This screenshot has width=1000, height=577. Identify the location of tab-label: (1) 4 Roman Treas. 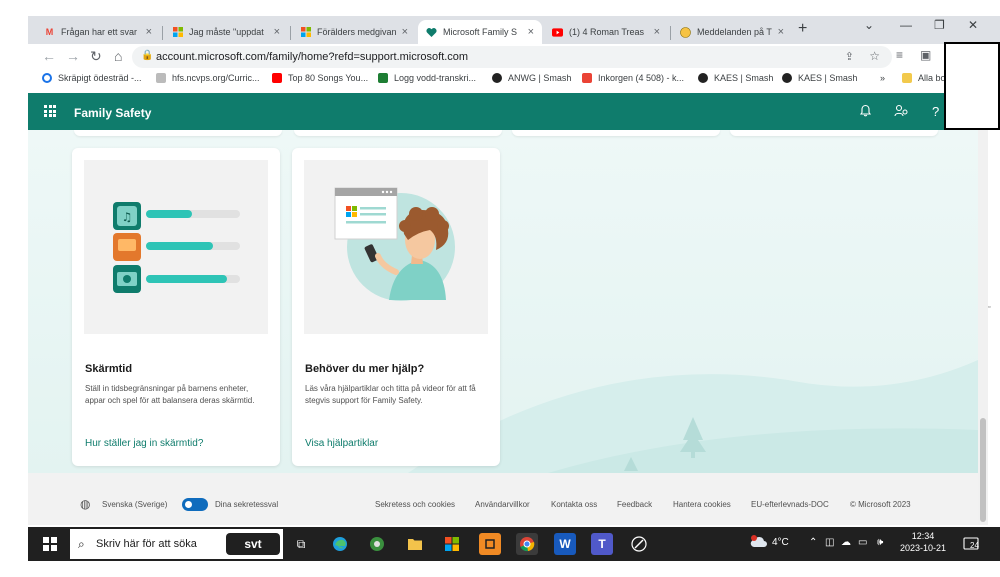
(607, 32).